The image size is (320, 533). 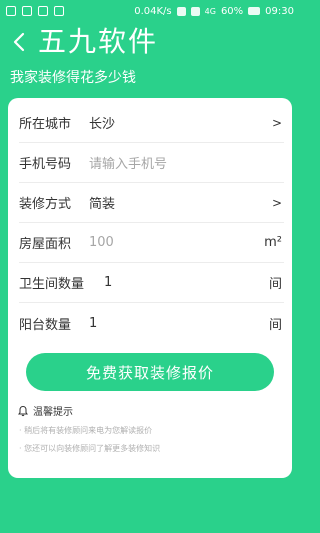 I want to click on system-status: 0.04K/s 4G 60% 09:30, so click(x=214, y=11).